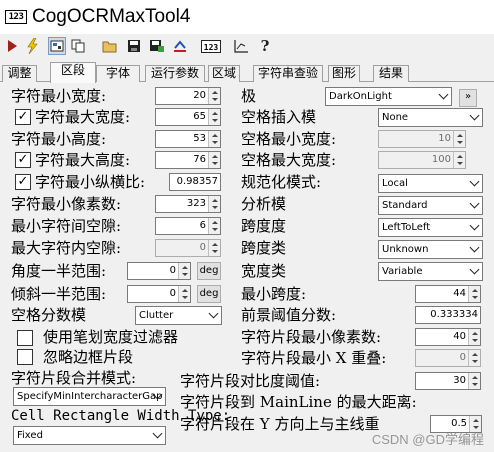  What do you see at coordinates (468, 98) in the screenshot?
I see `collapse-button: »` at bounding box center [468, 98].